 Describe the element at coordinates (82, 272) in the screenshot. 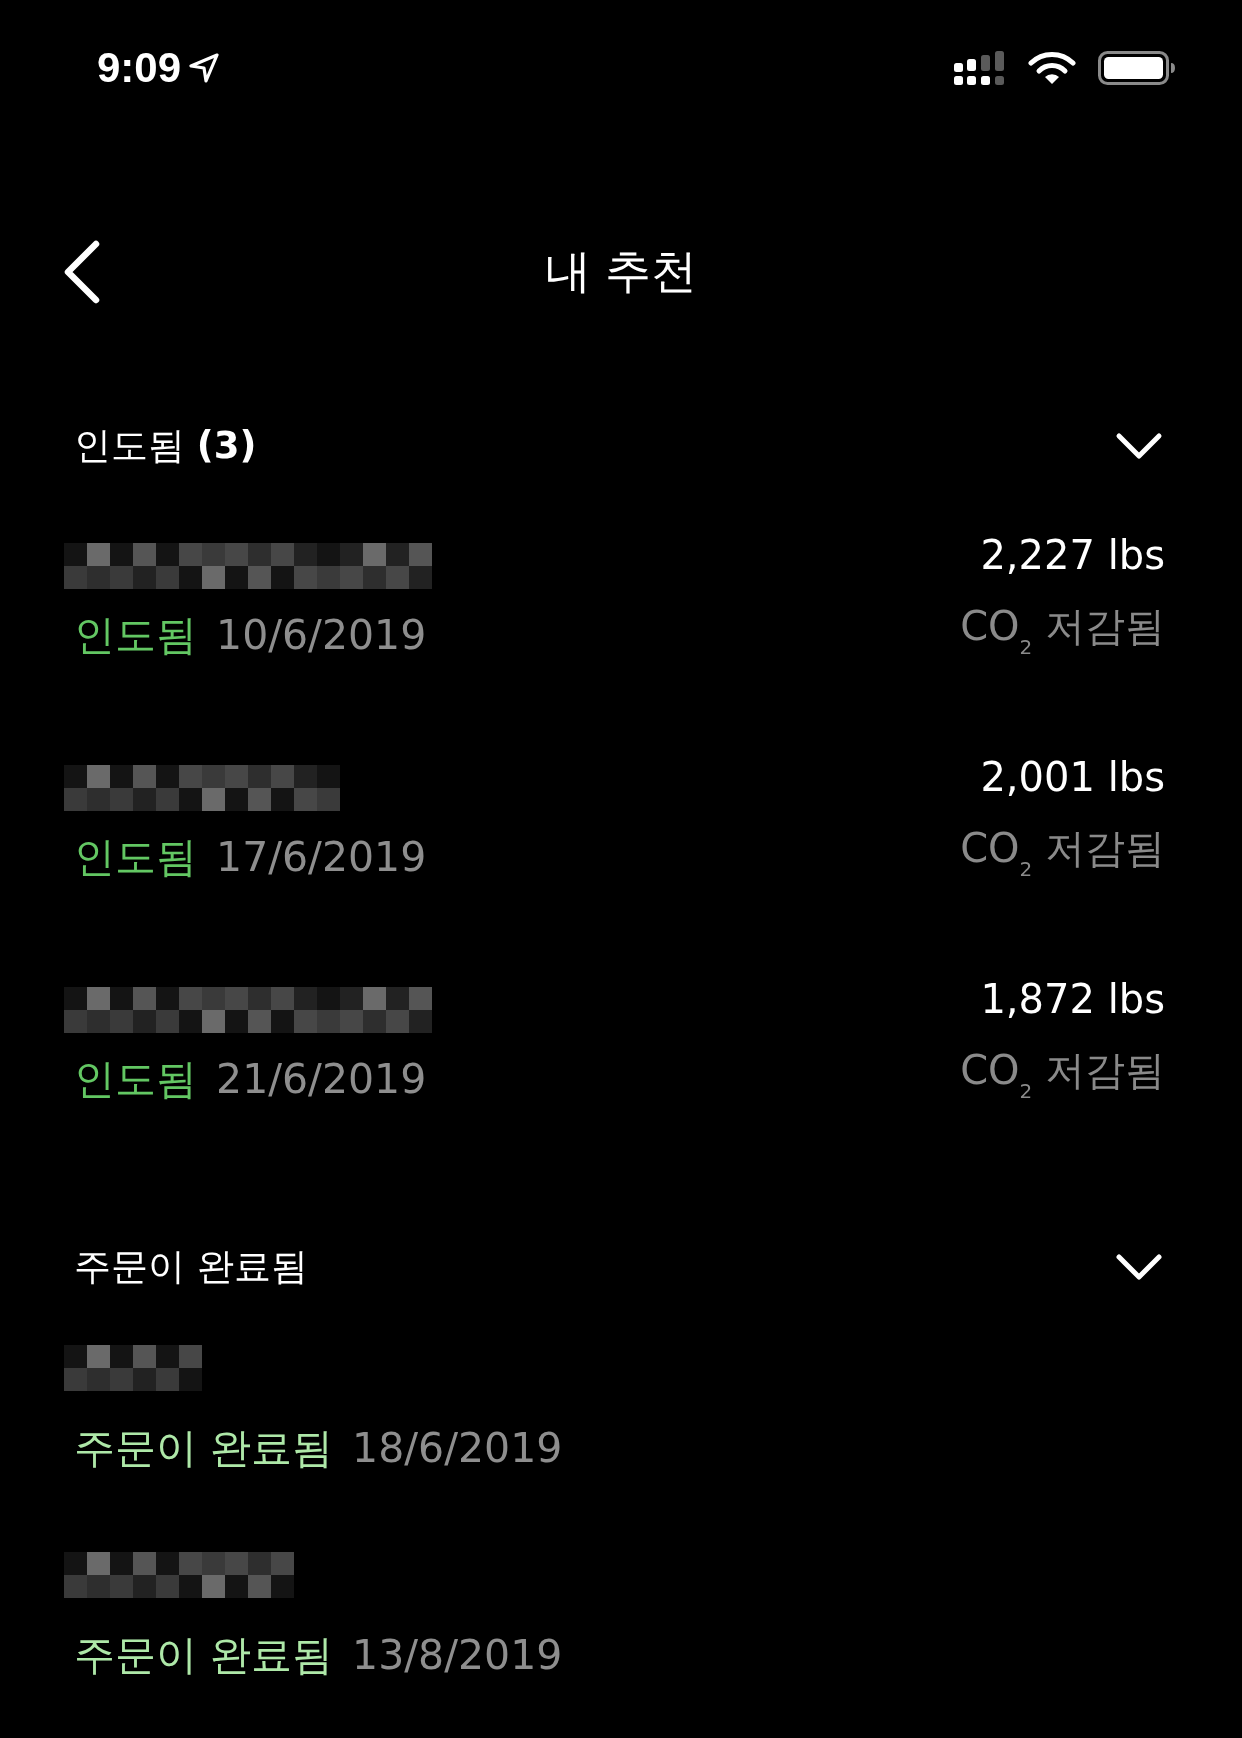

I see `back-chevron-icon` at that location.